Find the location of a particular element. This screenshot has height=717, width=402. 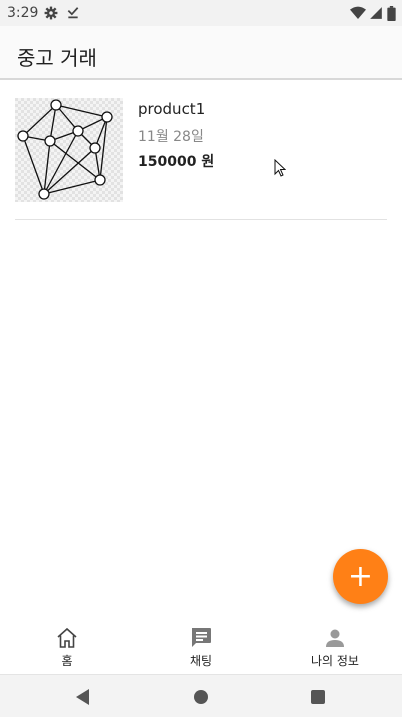

back-icon is located at coordinates (83, 697).